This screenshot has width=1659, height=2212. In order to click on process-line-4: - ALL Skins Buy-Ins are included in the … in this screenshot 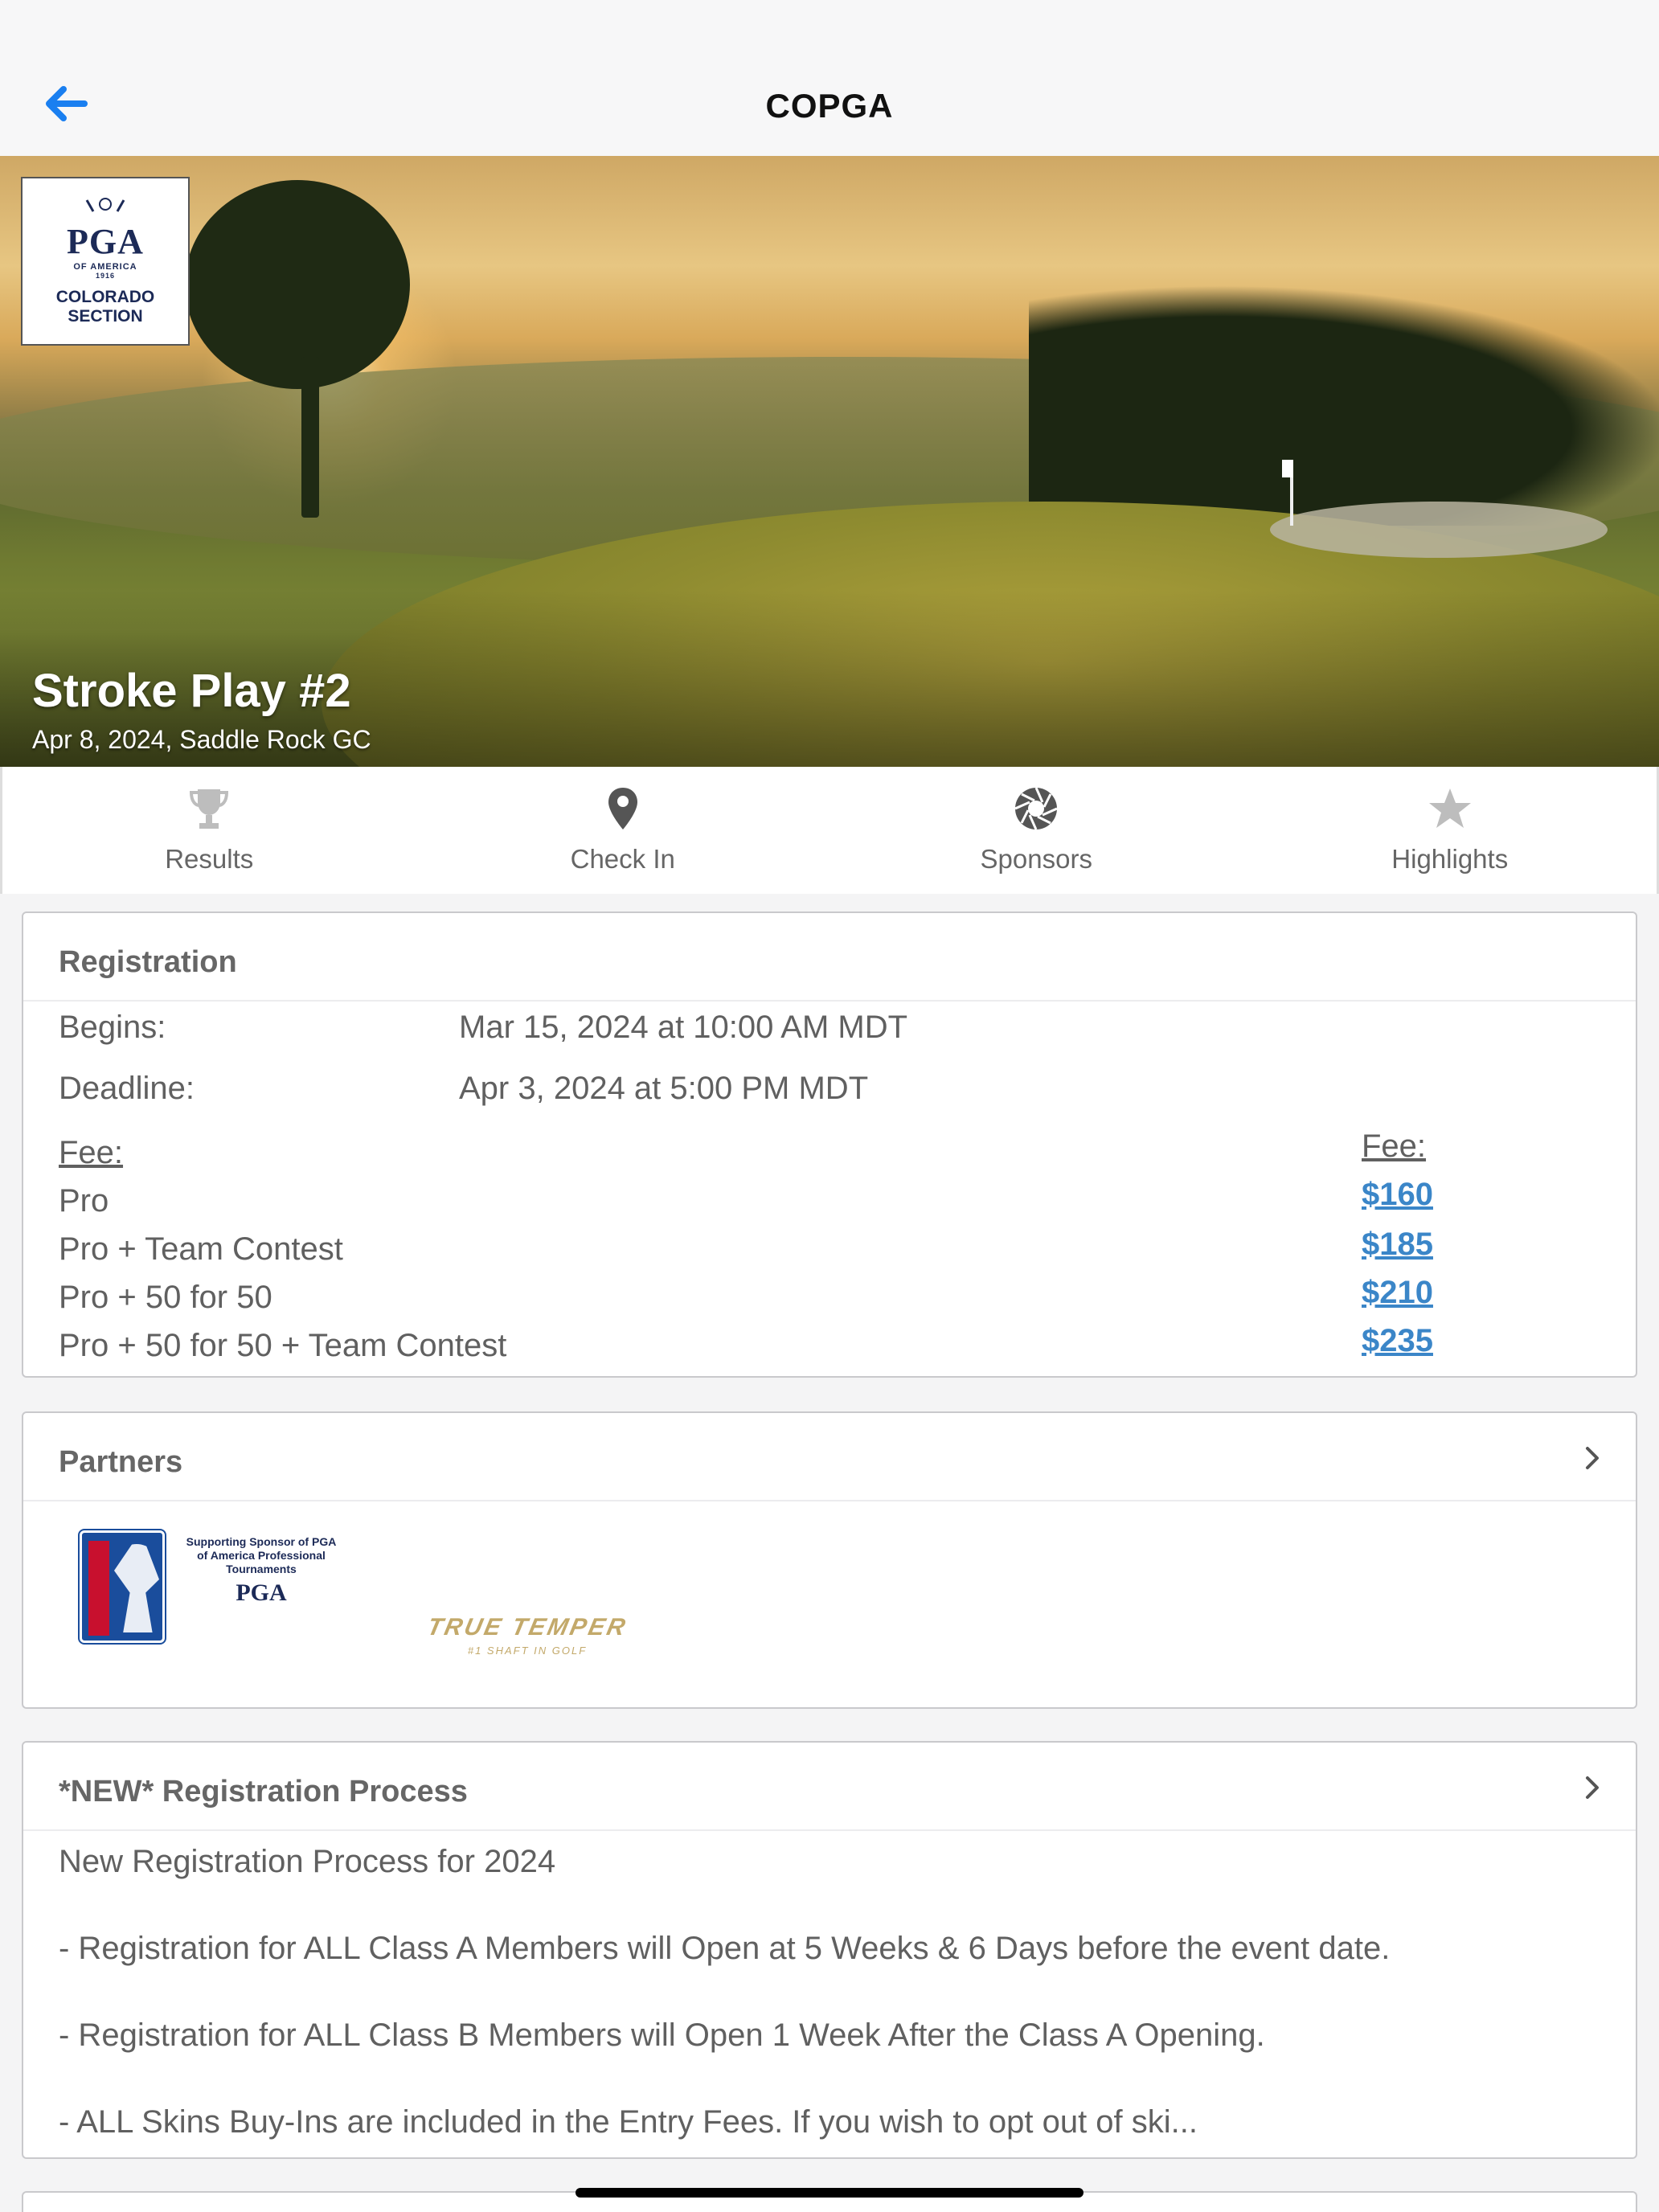, I will do `click(628, 2122)`.